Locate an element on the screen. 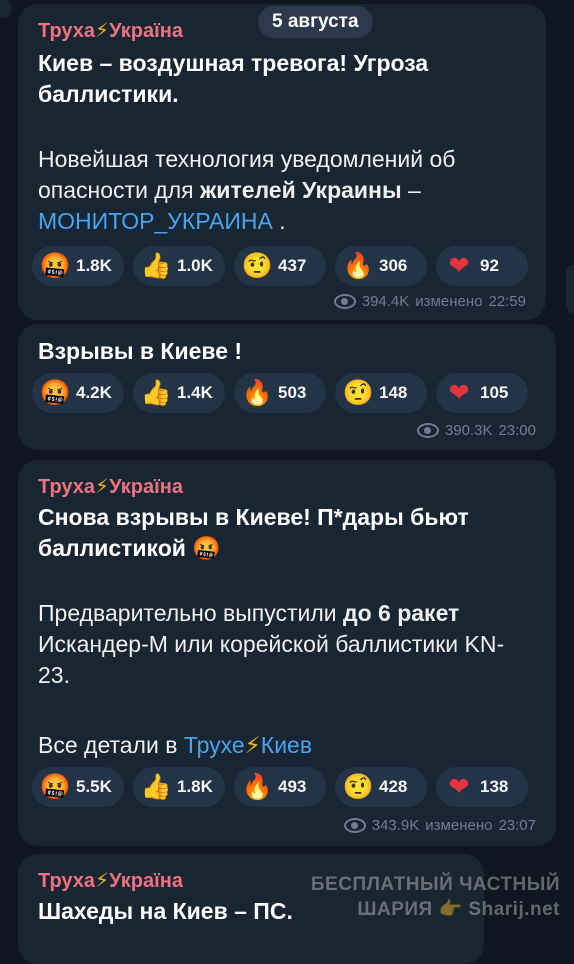 This screenshot has height=964, width=574. view-count: 390.3K is located at coordinates (468, 430).